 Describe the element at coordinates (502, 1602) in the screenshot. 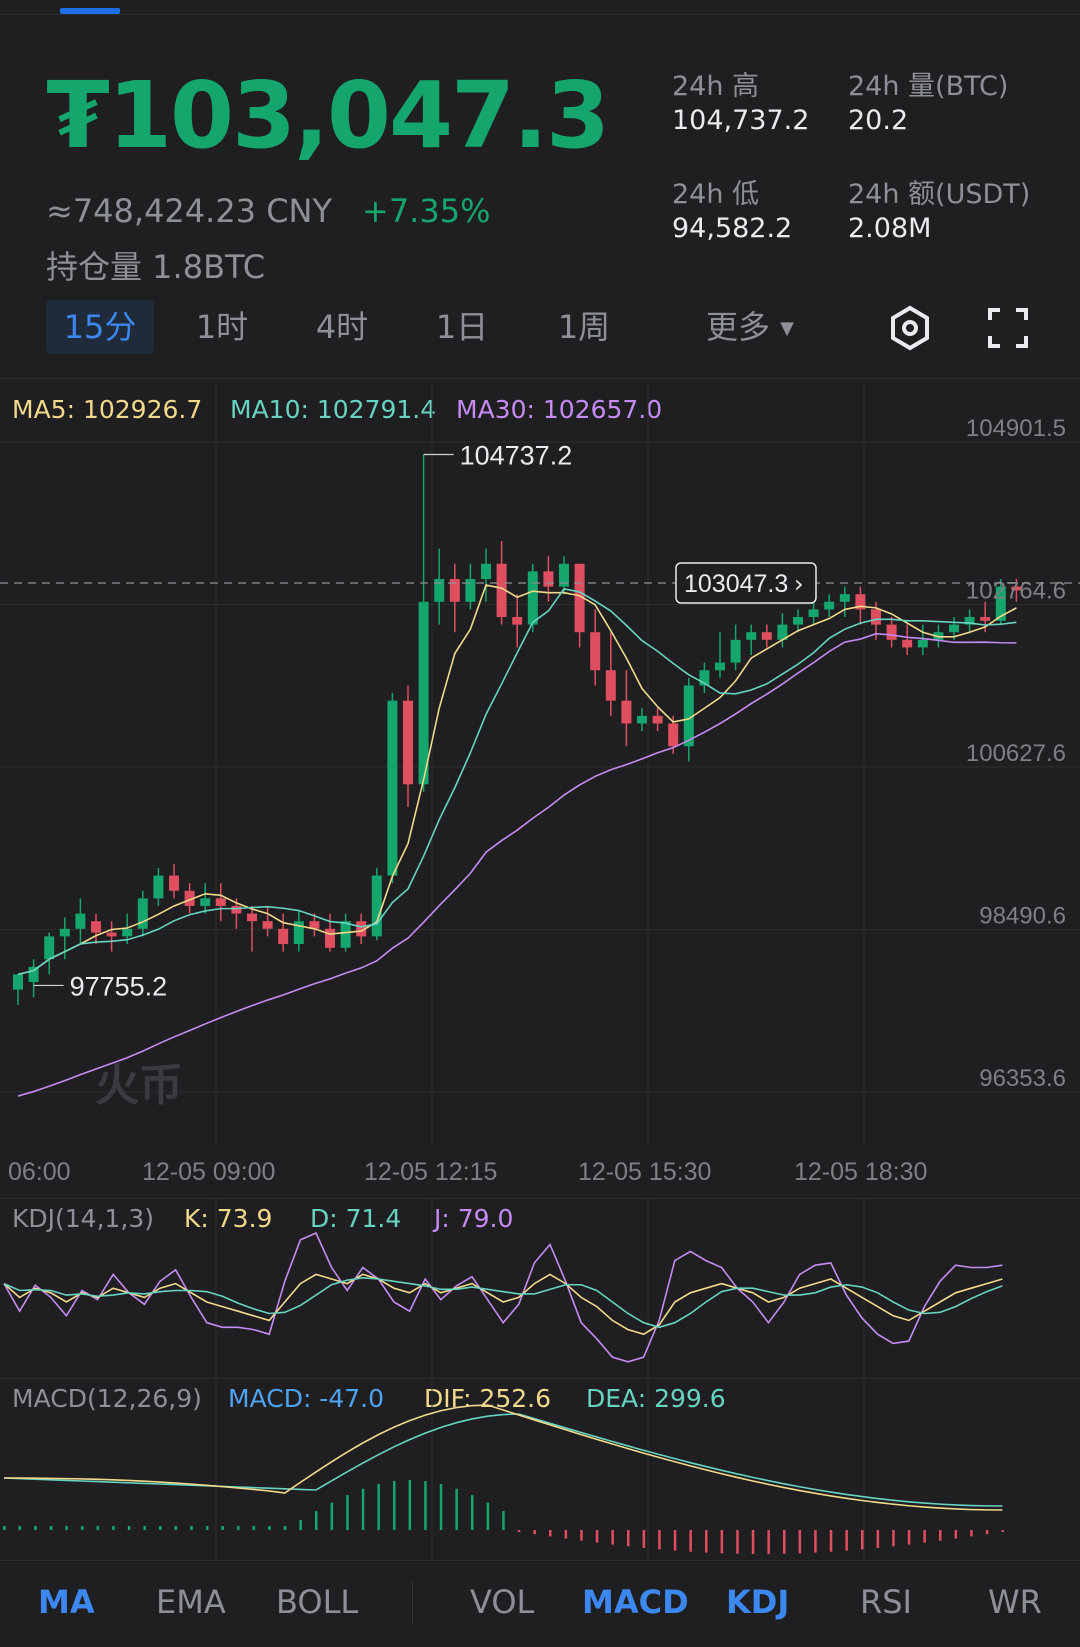

I see `tab-vol: VOL` at that location.